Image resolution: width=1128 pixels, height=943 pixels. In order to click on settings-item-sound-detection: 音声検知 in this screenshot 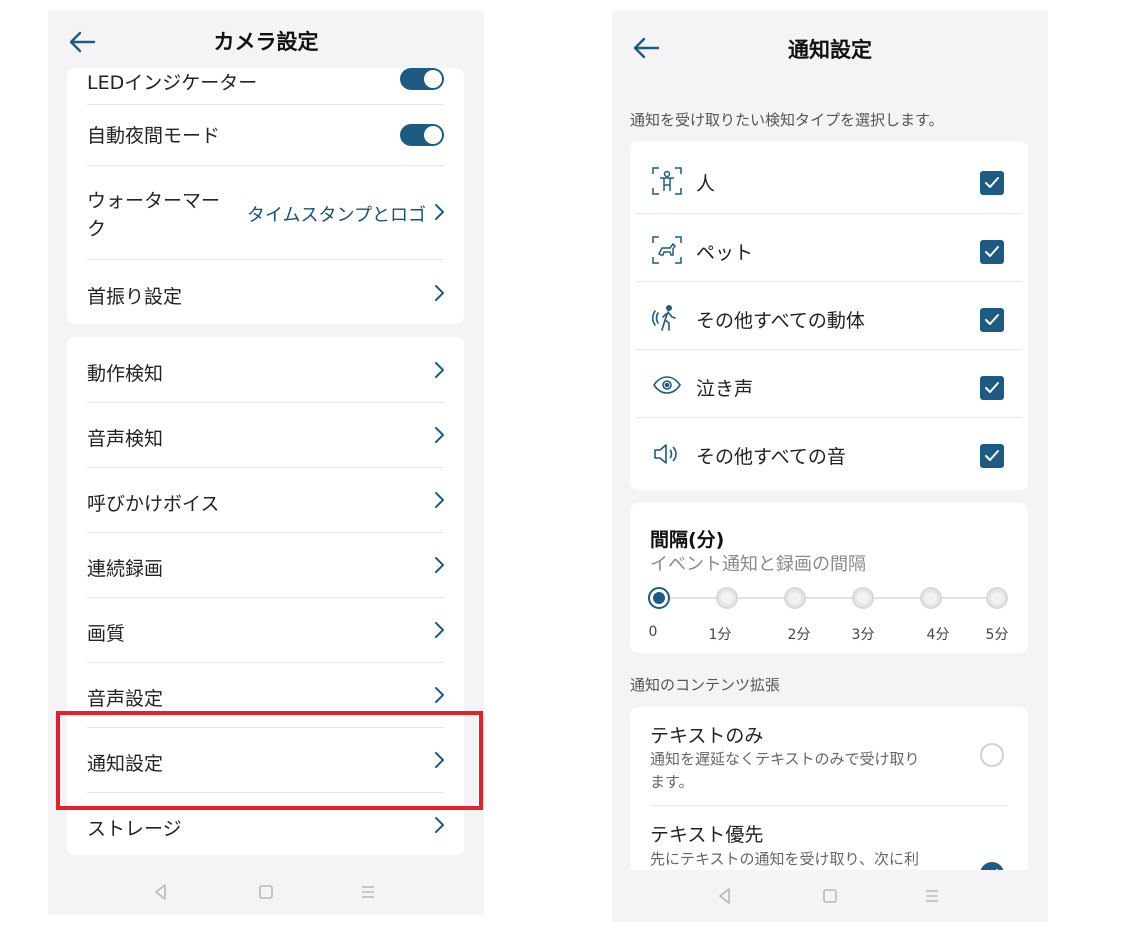, I will do `click(265, 434)`.